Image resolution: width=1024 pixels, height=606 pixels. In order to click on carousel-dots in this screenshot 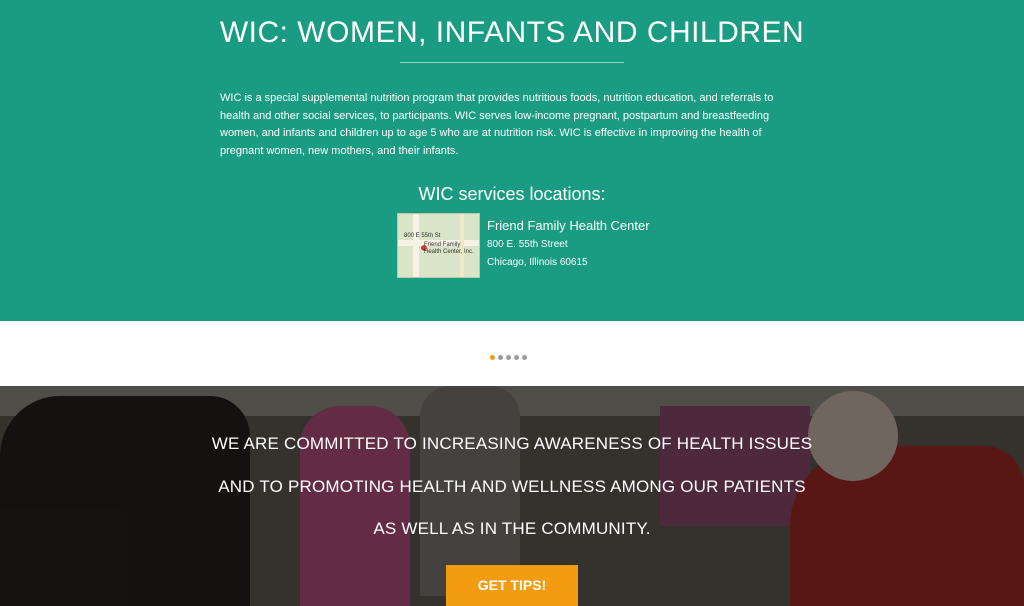, I will do `click(508, 357)`.